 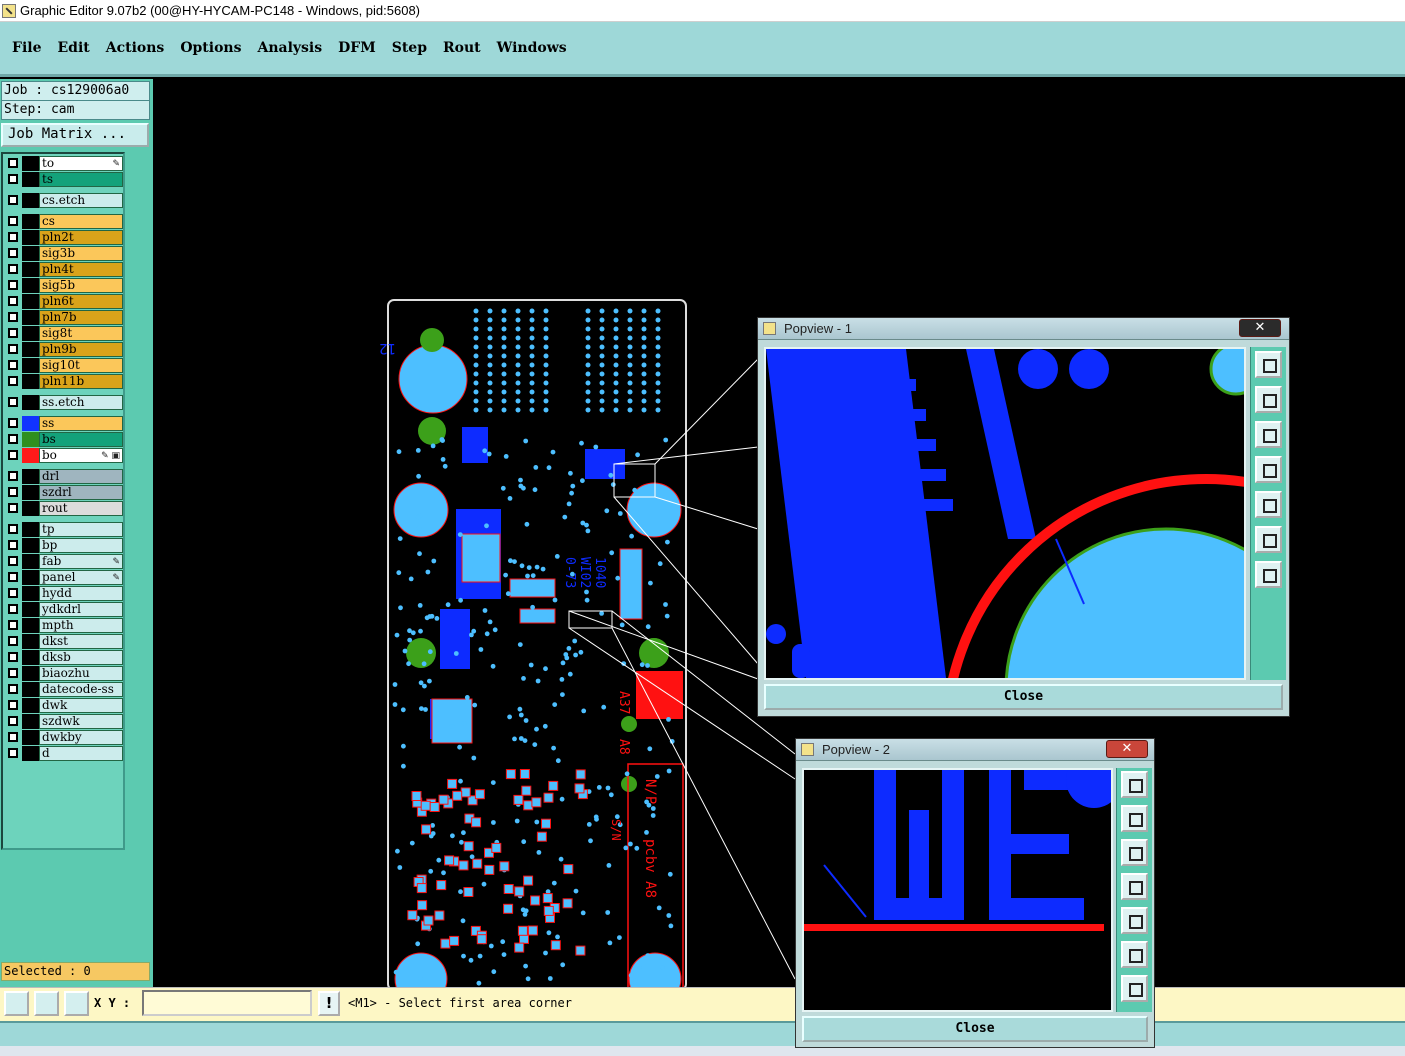 What do you see at coordinates (76, 1003) in the screenshot?
I see `grid-snap-icon` at bounding box center [76, 1003].